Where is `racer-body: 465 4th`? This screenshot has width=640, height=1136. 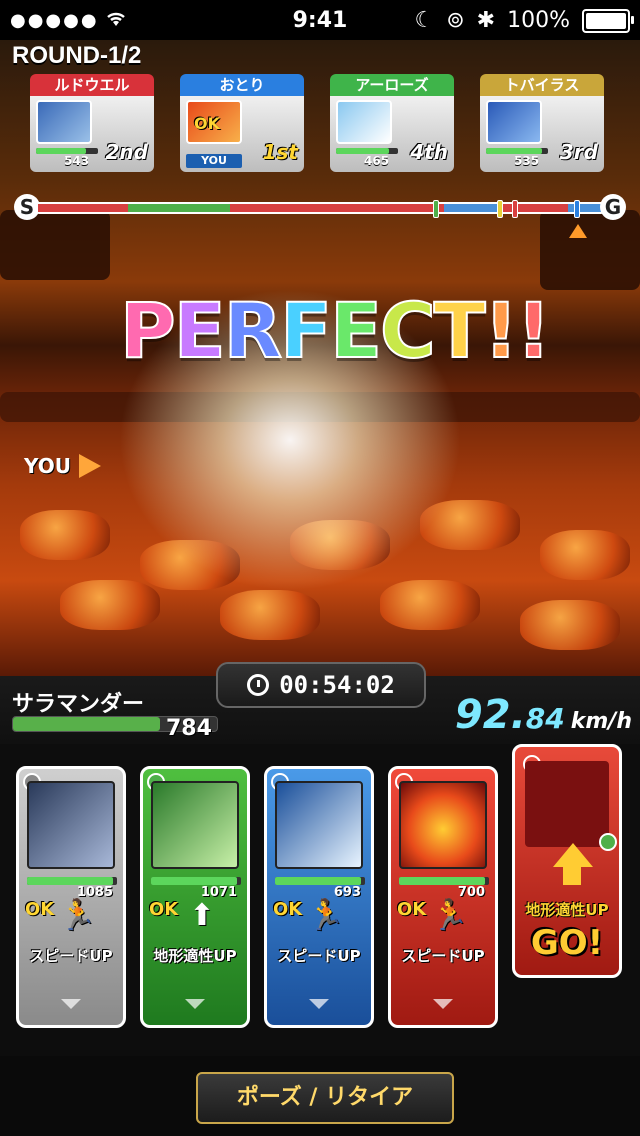
racer-body: 465 4th is located at coordinates (392, 134).